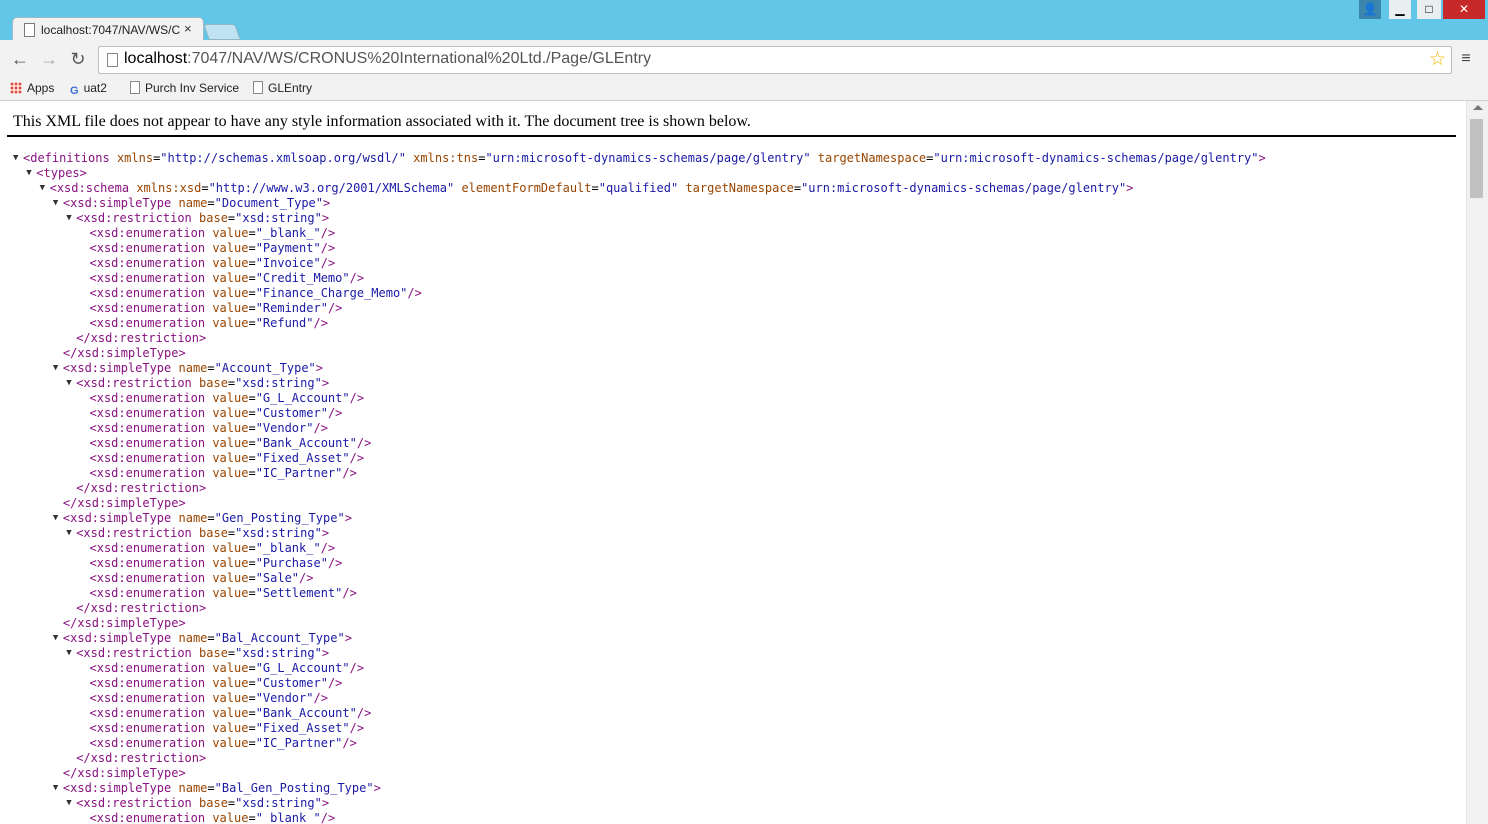  I want to click on xml-line-text: <types>, so click(61, 173).